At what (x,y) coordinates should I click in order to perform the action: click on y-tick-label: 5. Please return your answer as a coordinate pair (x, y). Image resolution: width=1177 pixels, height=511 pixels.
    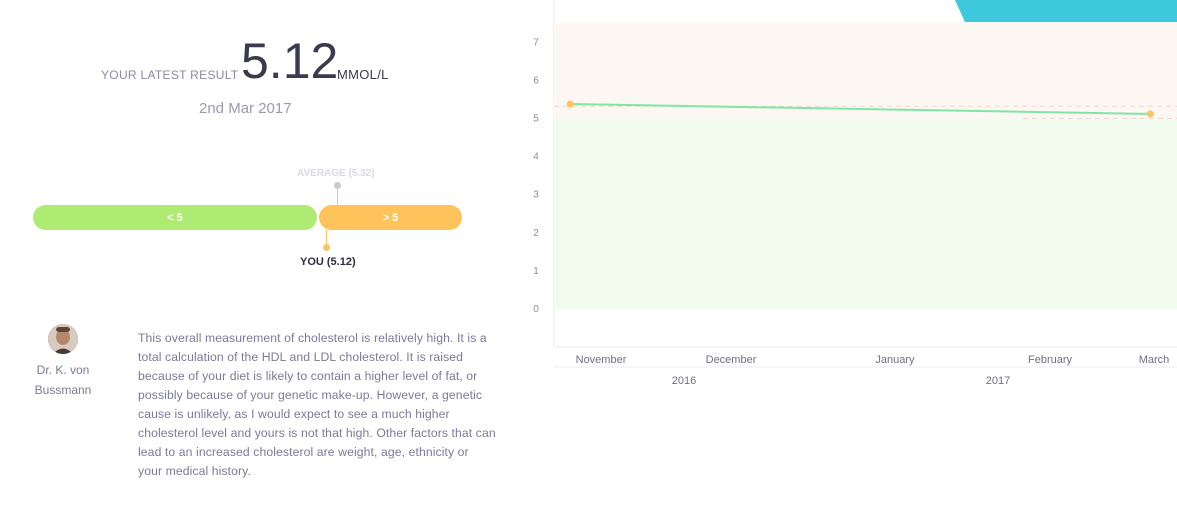
    Looking at the image, I should click on (536, 119).